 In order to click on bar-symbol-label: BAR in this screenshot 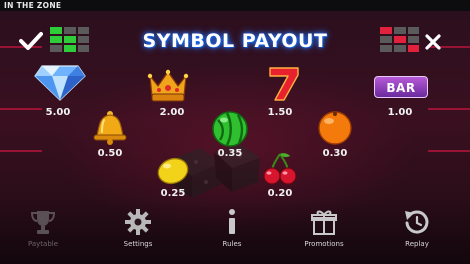, I will do `click(401, 88)`.